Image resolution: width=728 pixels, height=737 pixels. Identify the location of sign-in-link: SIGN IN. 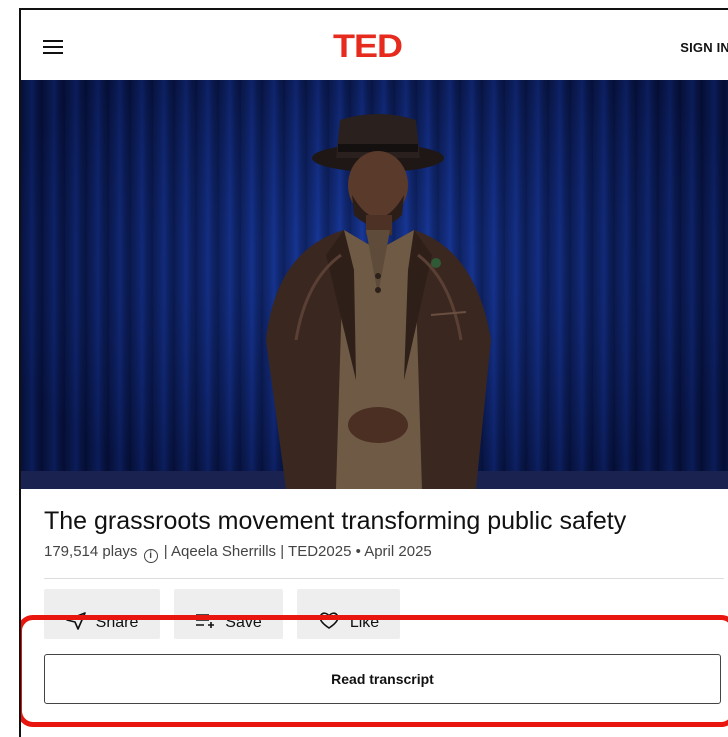
(704, 47).